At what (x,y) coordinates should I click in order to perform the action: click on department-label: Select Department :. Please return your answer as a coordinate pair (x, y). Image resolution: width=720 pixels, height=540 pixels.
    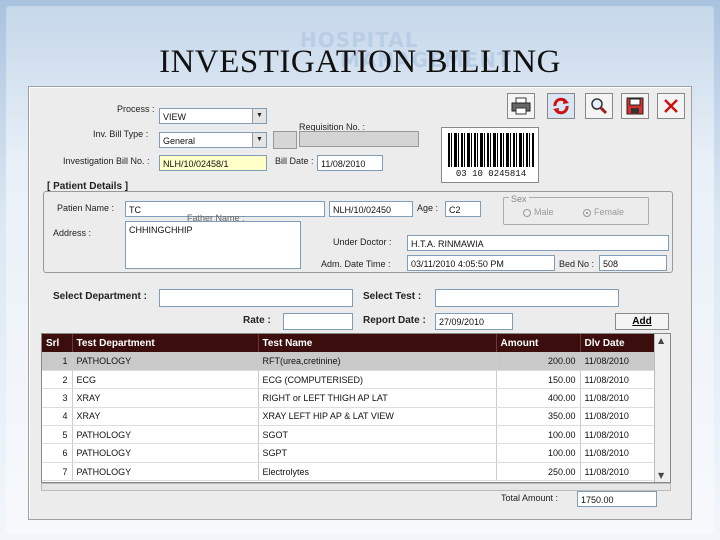
    Looking at the image, I should click on (100, 296).